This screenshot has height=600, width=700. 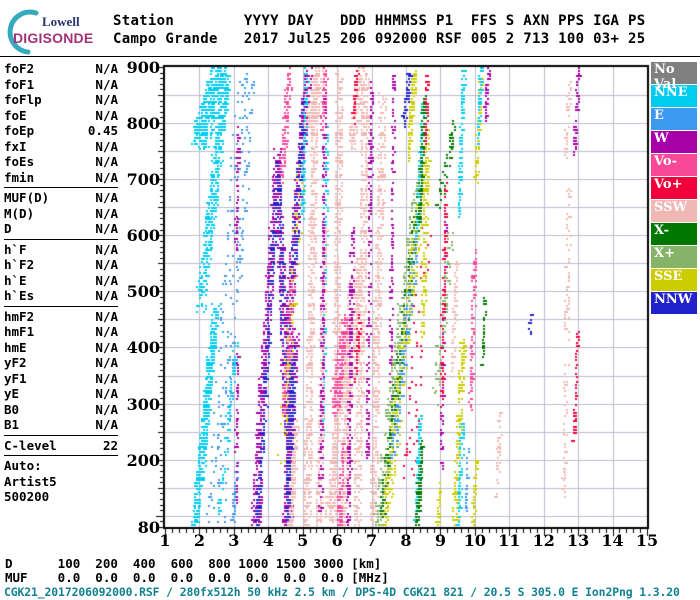 What do you see at coordinates (199, 540) in the screenshot?
I see `x-tick-2: 2` at bounding box center [199, 540].